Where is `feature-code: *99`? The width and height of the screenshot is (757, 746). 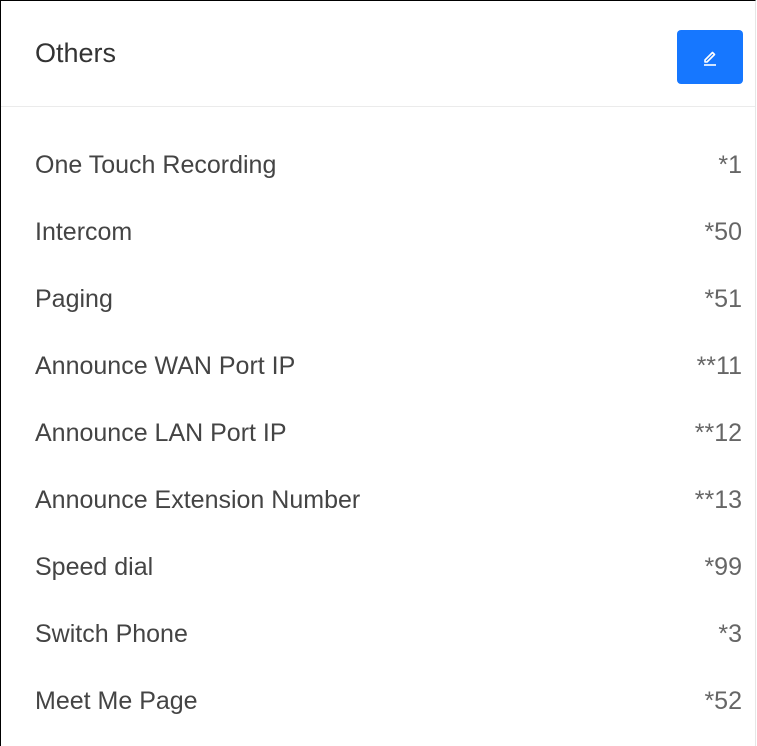
feature-code: *99 is located at coordinates (723, 567).